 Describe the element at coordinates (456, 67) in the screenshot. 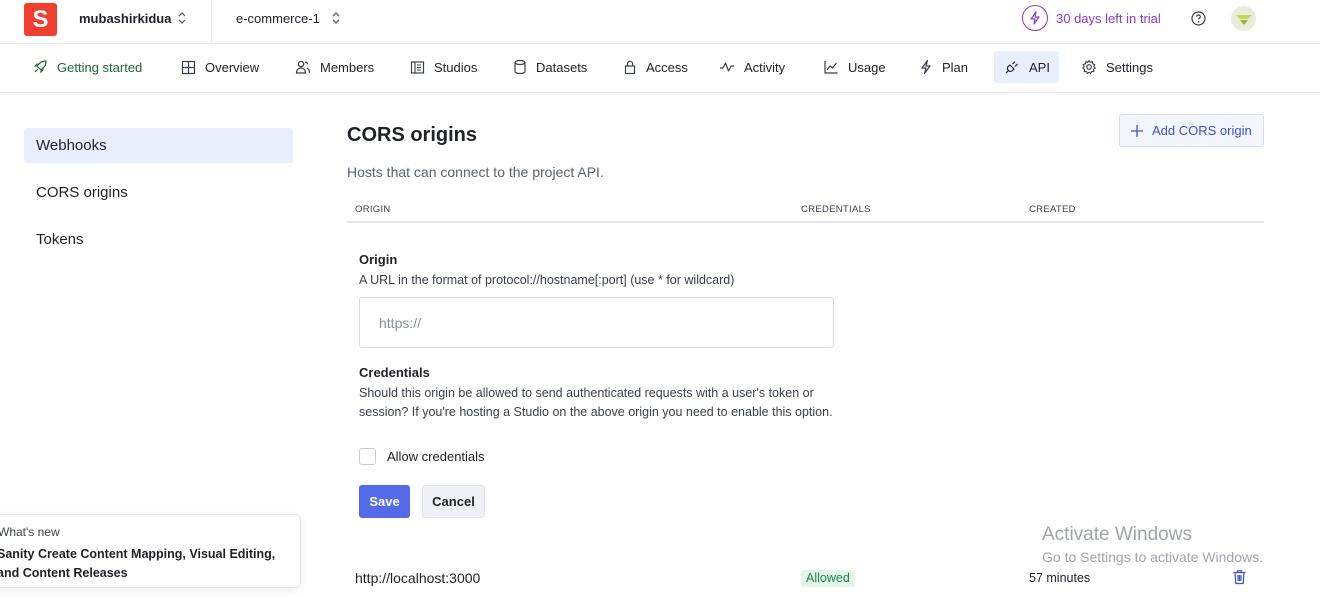

I see `tab-label: Studios` at that location.